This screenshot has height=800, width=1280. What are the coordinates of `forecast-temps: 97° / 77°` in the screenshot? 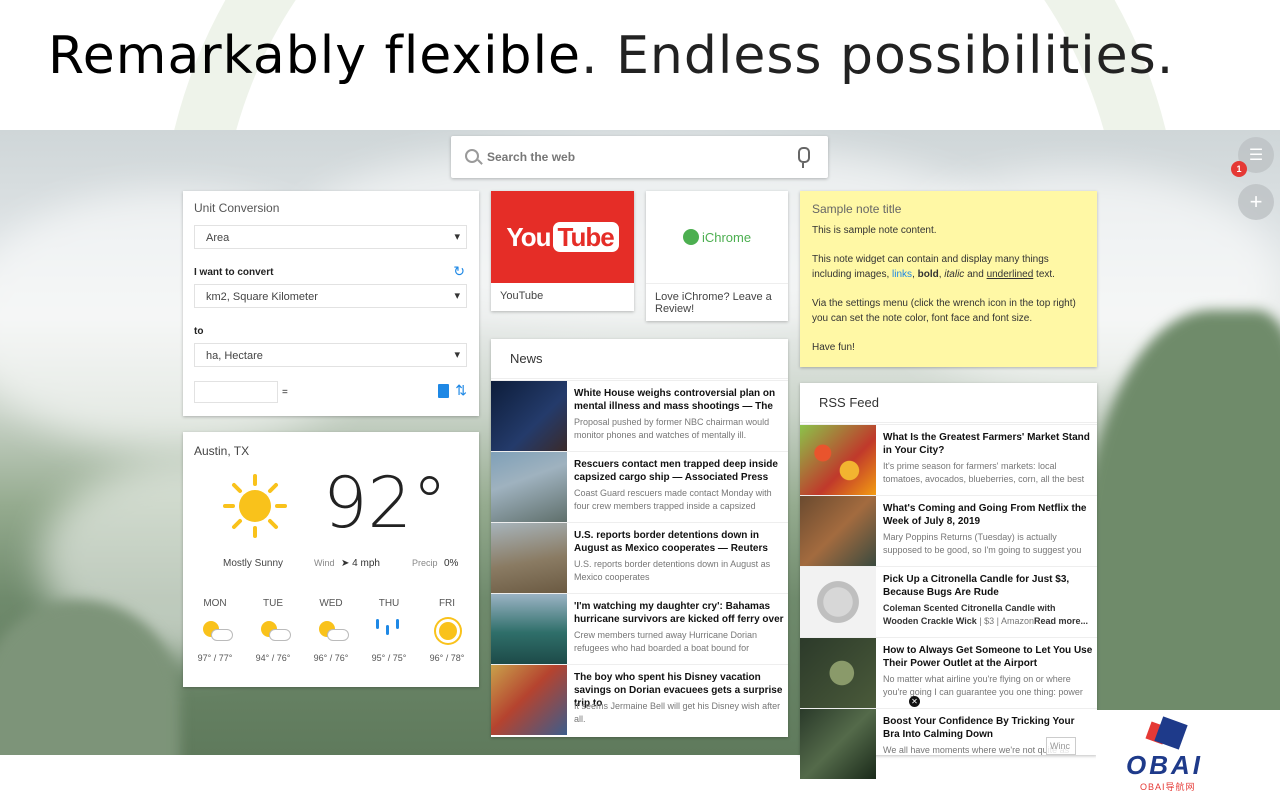 It's located at (215, 658).